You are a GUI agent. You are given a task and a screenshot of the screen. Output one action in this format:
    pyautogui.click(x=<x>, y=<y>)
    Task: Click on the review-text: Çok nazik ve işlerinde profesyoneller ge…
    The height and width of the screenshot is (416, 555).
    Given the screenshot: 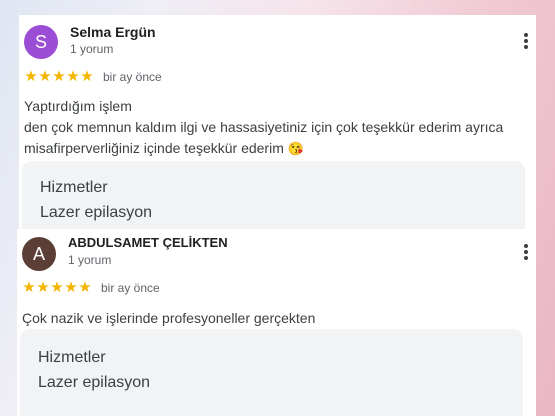 What is the action you would take?
    pyautogui.click(x=274, y=318)
    